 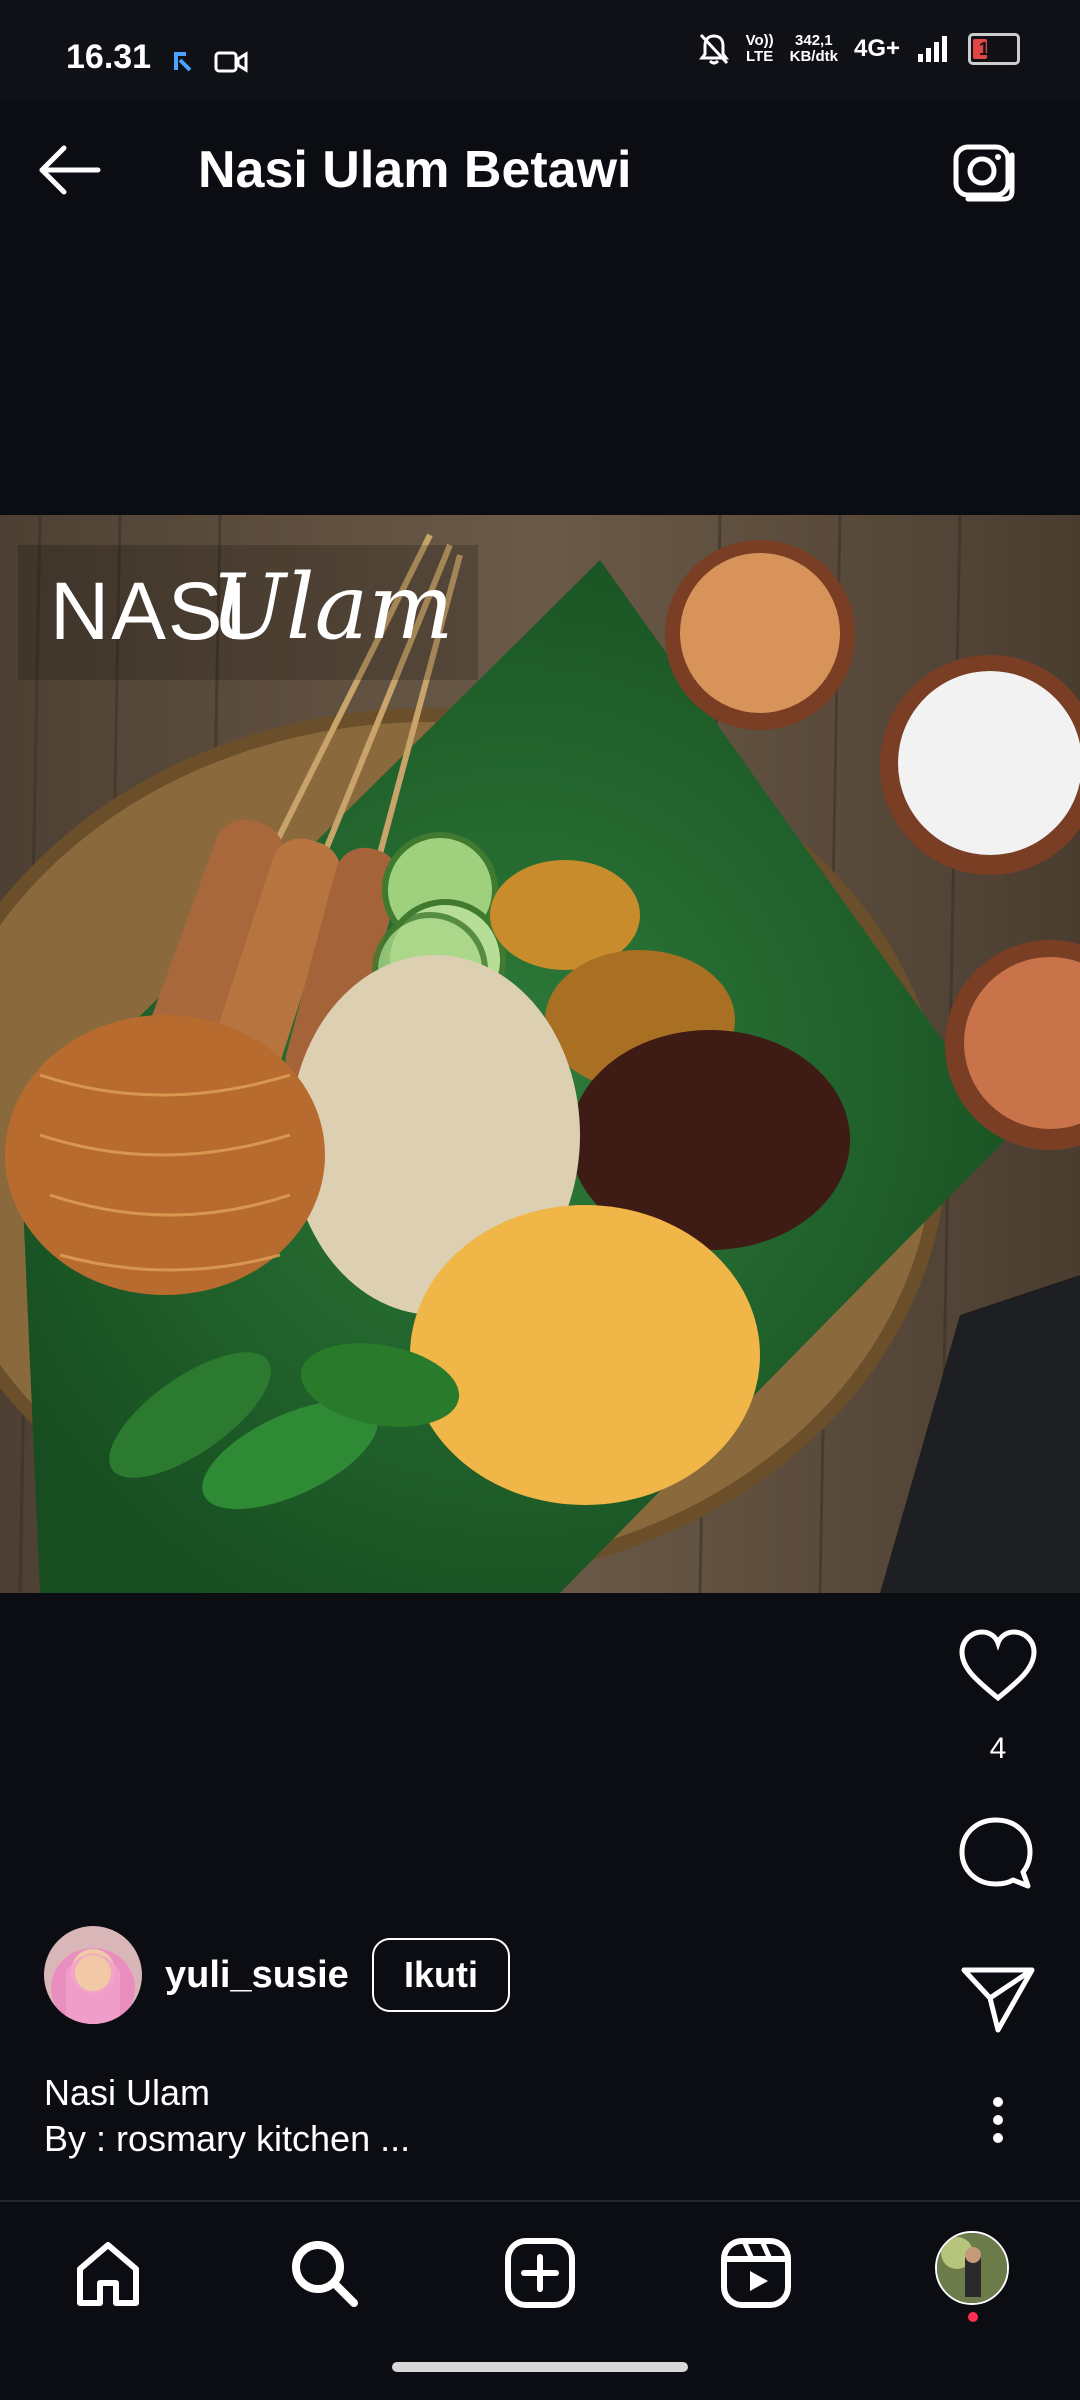 I want to click on share-button, so click(x=998, y=2000).